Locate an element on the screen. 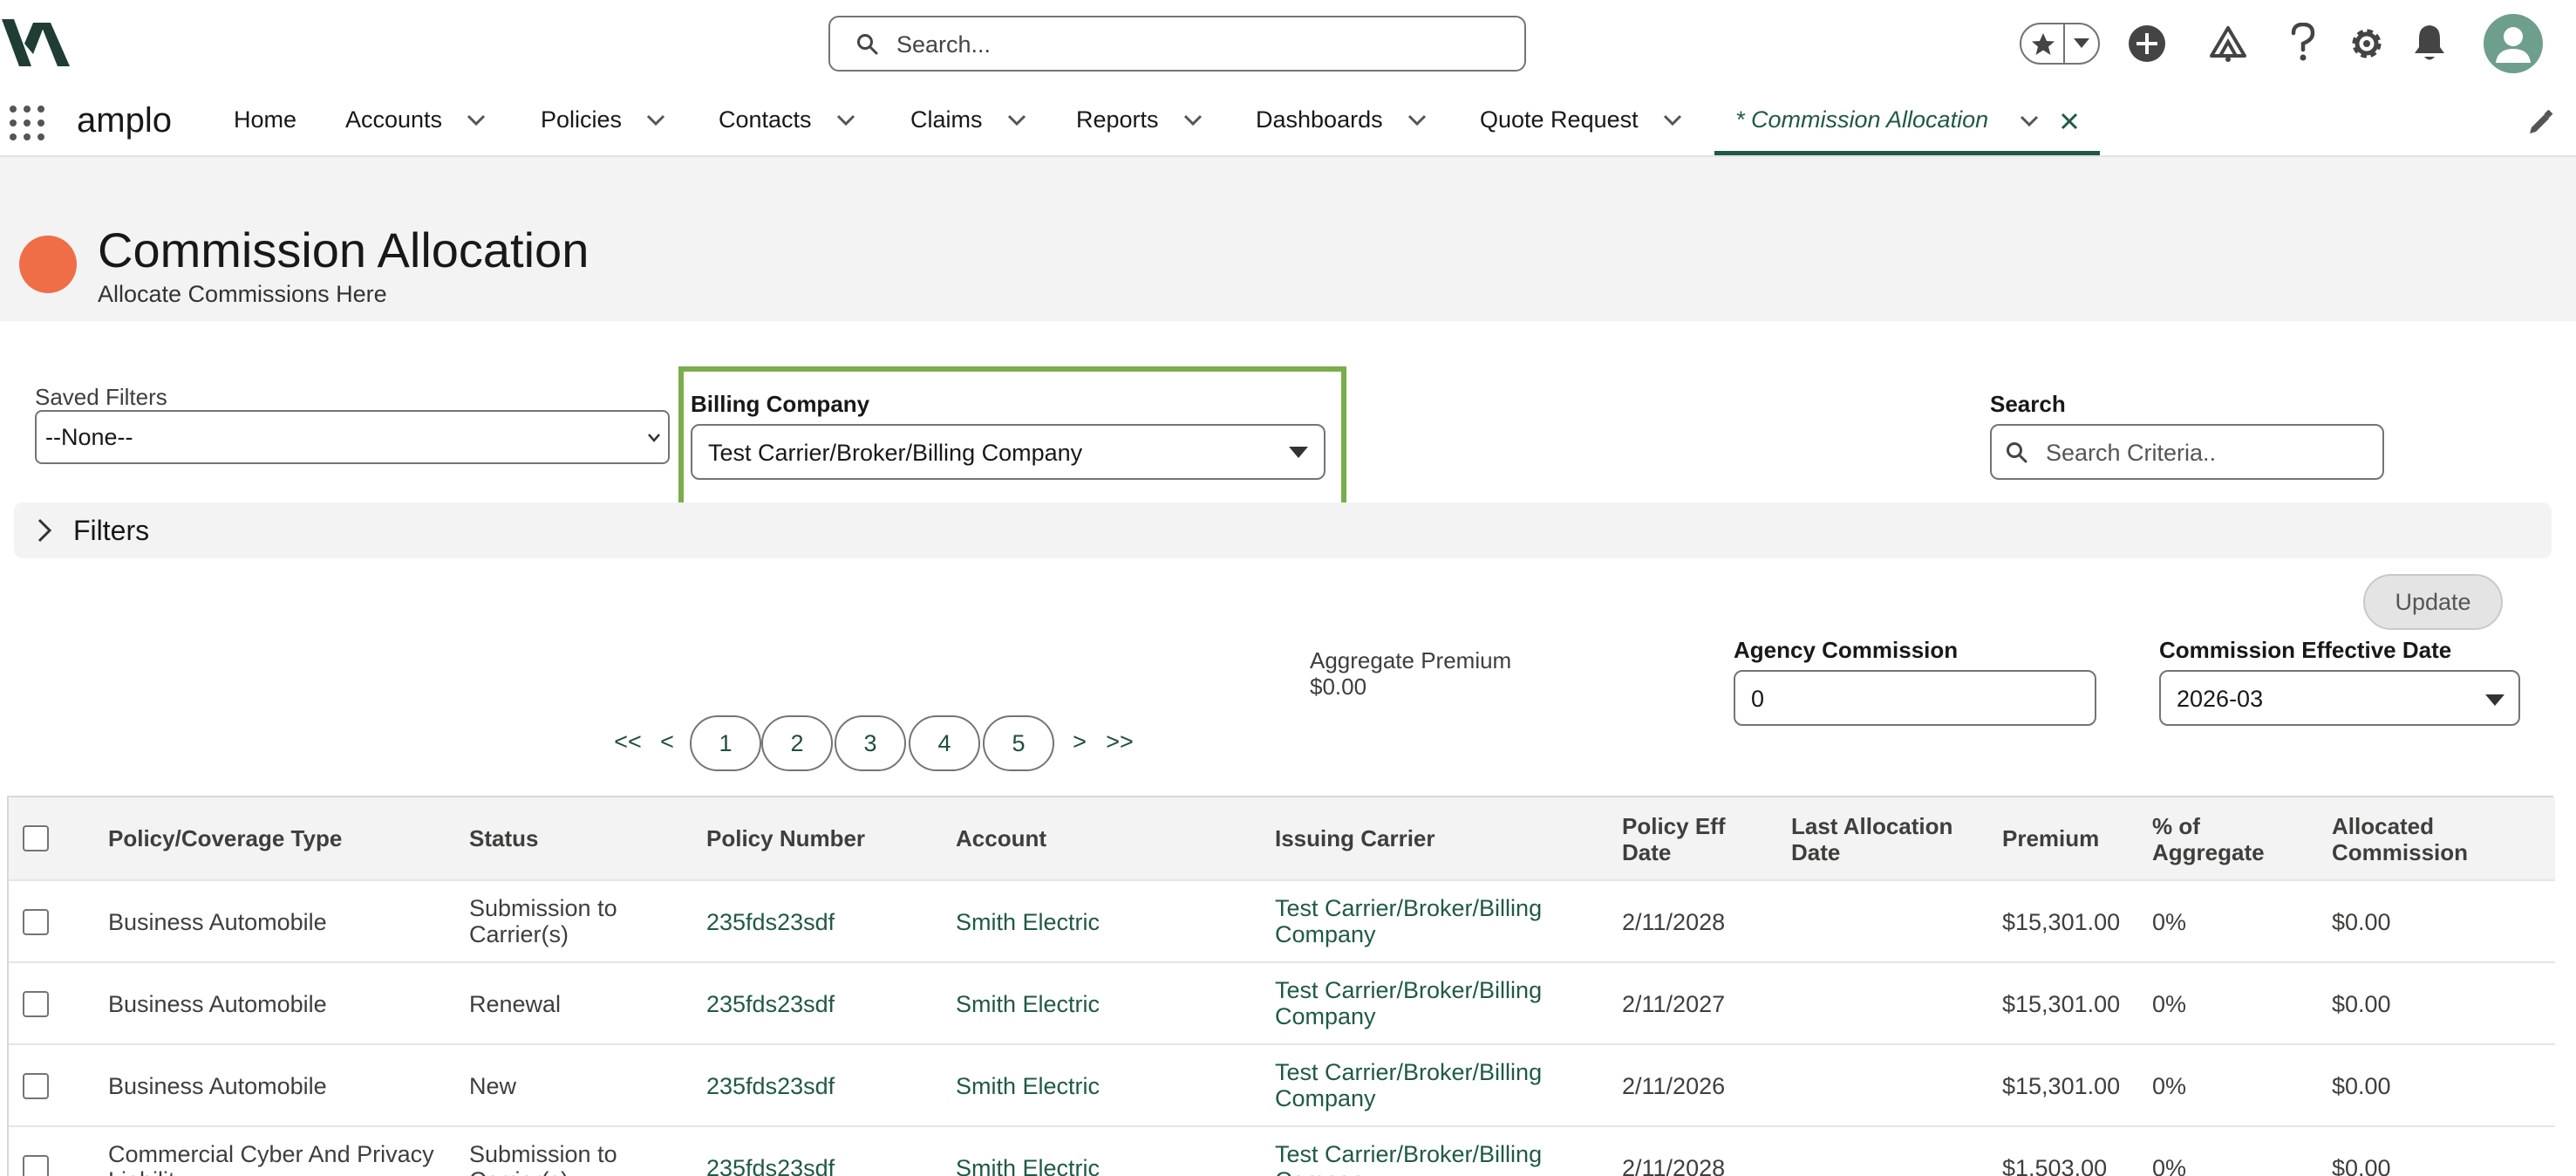  page-subtitle: Allocate Commissions Here is located at coordinates (243, 294).